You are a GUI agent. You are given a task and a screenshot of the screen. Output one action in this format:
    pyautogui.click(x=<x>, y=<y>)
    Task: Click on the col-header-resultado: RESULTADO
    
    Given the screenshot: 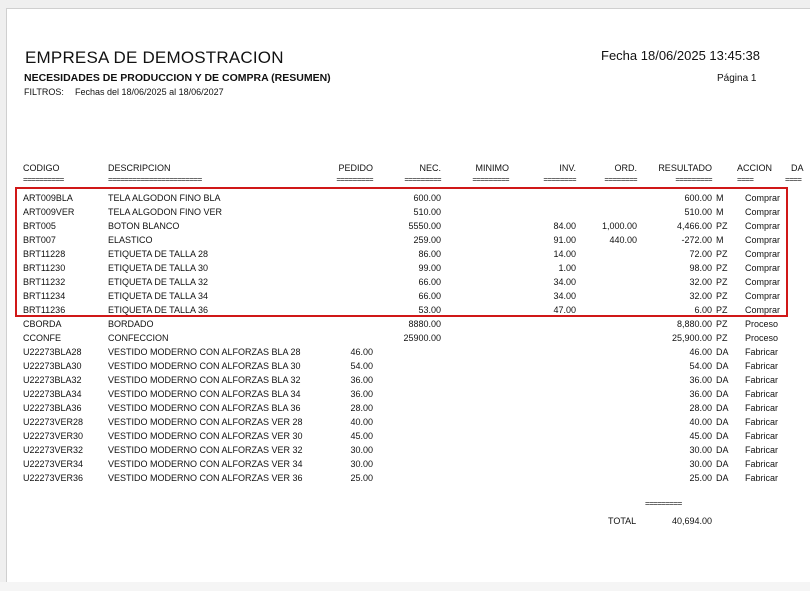 What is the action you would take?
    pyautogui.click(x=685, y=168)
    